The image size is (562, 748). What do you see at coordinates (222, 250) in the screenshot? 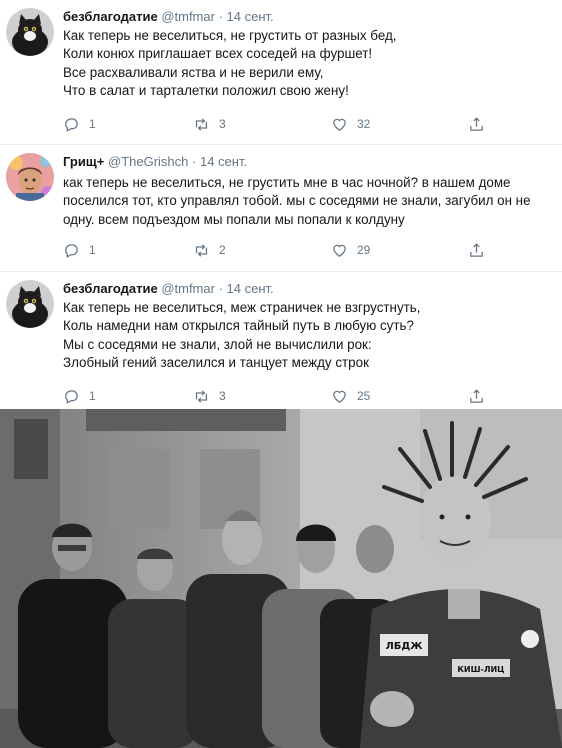
I see `retweet-count: 2` at bounding box center [222, 250].